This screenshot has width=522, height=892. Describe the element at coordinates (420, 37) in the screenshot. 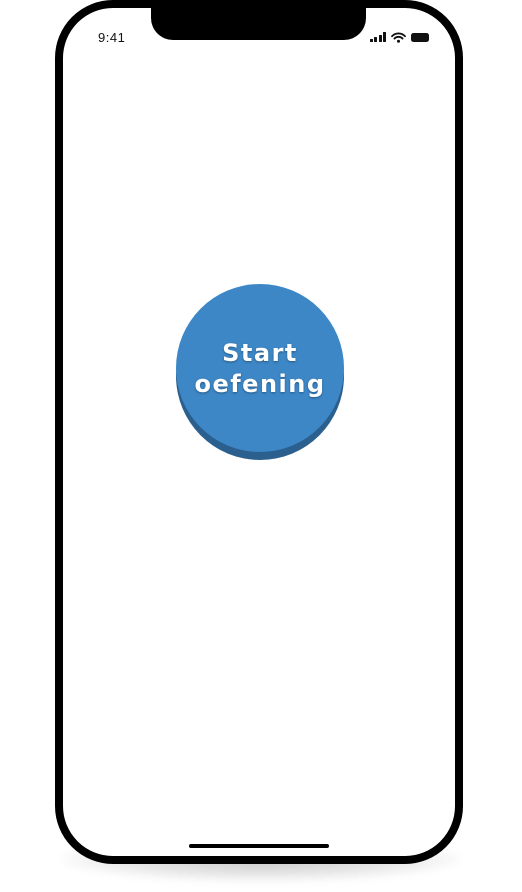

I see `battery-icon` at that location.